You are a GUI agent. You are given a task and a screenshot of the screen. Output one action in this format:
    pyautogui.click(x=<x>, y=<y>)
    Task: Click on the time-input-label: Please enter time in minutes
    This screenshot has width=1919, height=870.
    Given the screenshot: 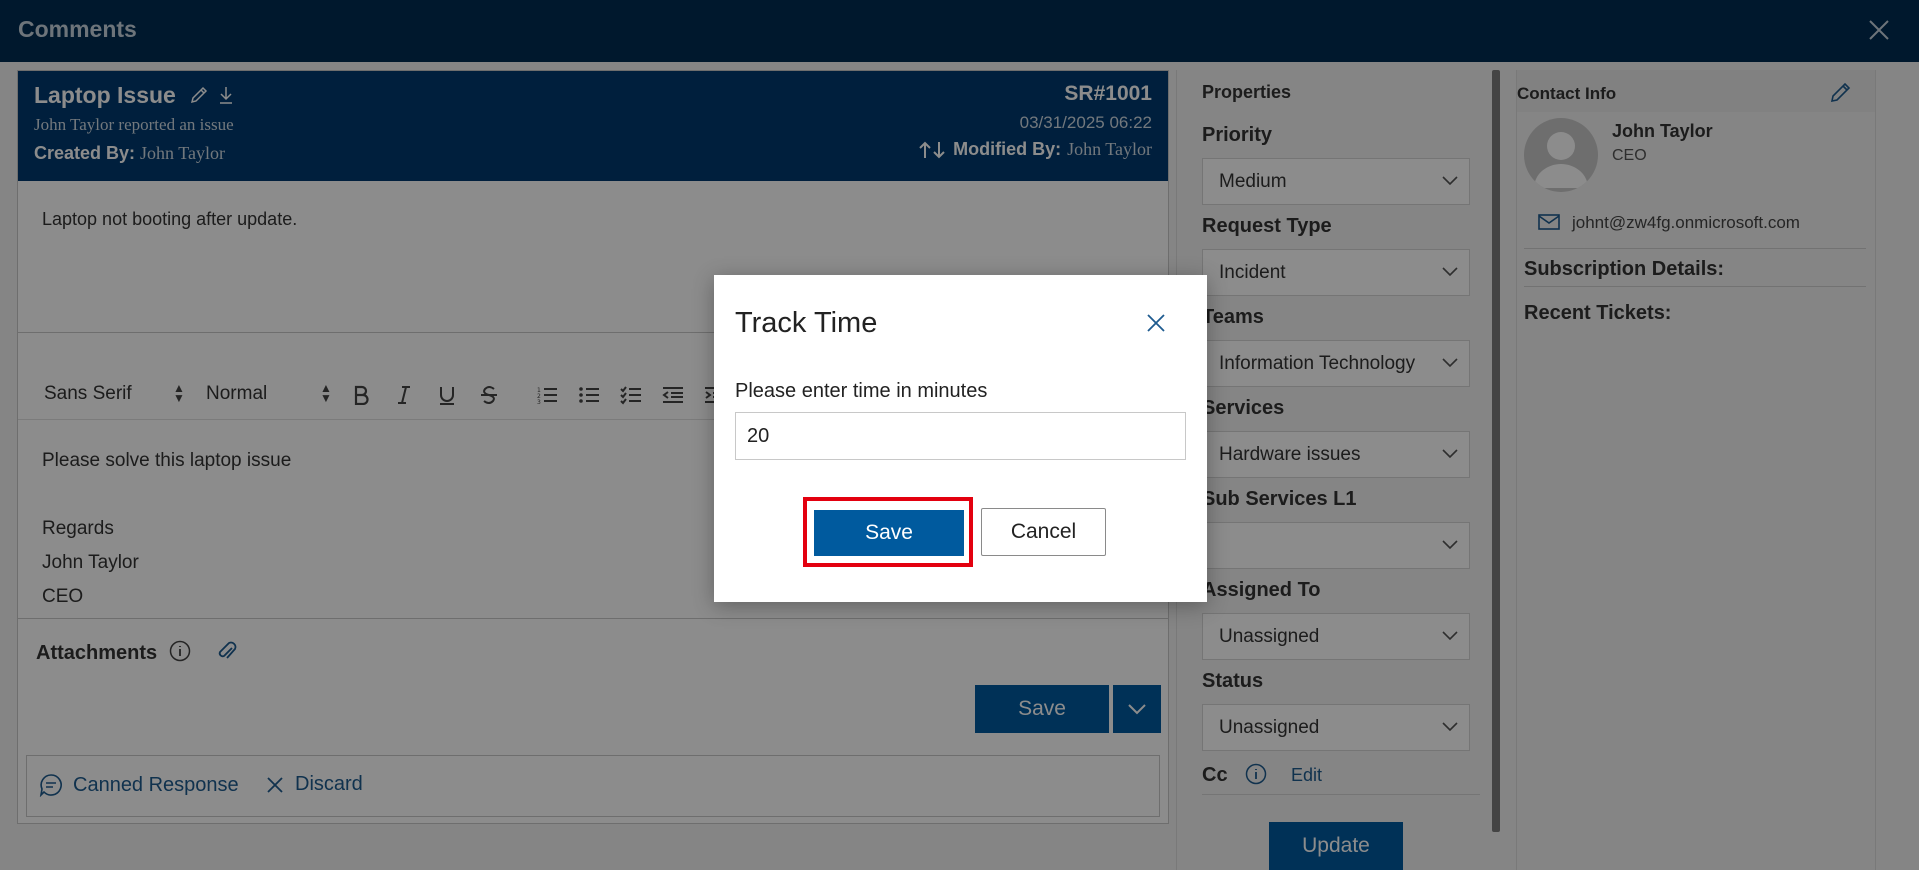 What is the action you would take?
    pyautogui.click(x=861, y=391)
    